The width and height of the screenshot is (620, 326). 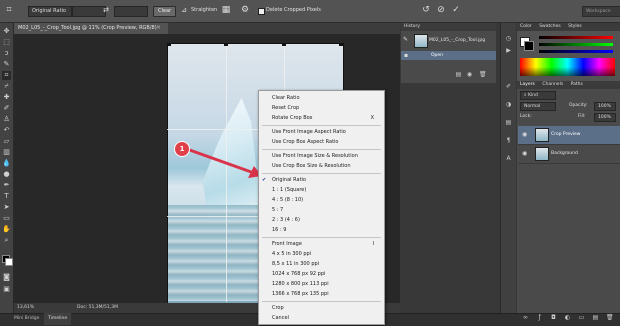 I want to click on menu-item-reset-crop: Reset Crop, so click(x=321, y=108).